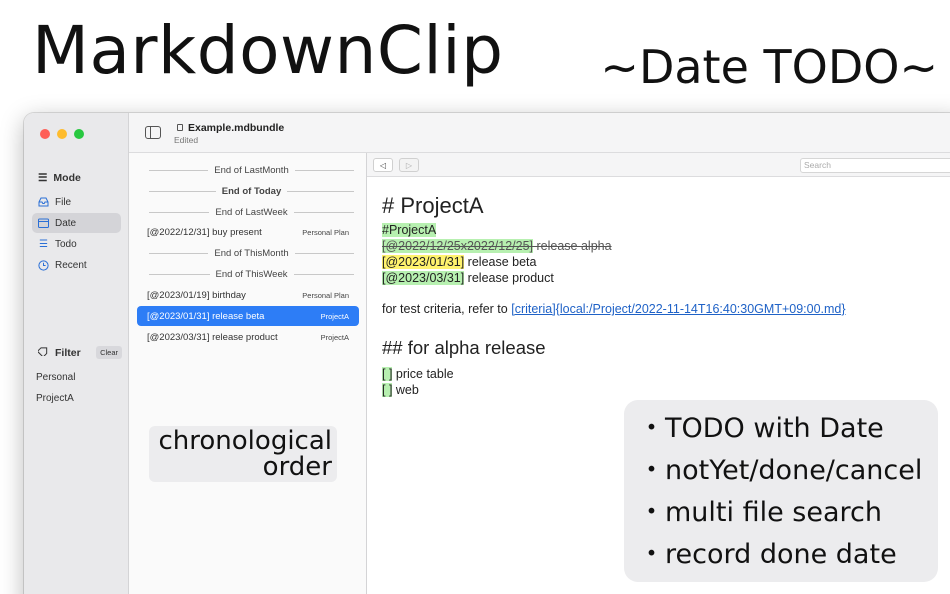 The width and height of the screenshot is (950, 594). What do you see at coordinates (55, 377) in the screenshot?
I see `filter-item-personal: Personal` at bounding box center [55, 377].